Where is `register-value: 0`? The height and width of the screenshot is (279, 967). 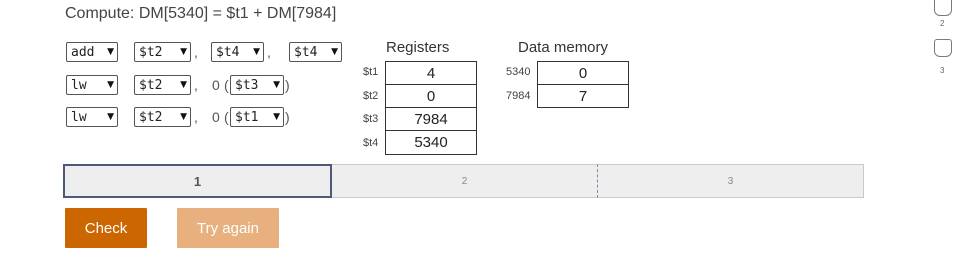 register-value: 0 is located at coordinates (431, 96).